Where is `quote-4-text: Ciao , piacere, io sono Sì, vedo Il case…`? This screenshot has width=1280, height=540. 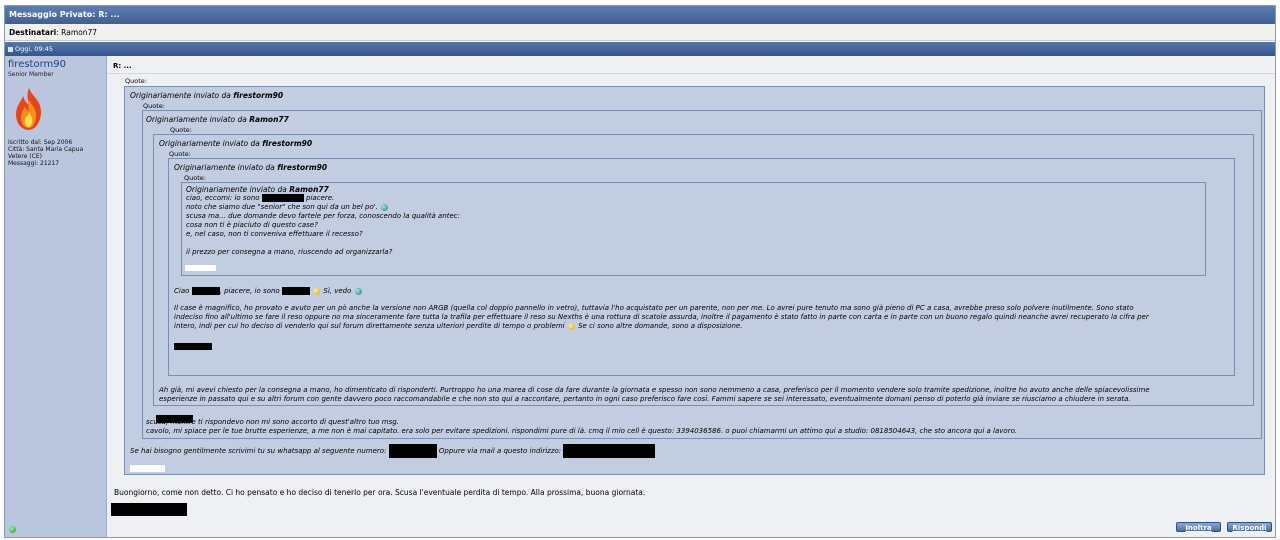 quote-4-text: Ciao , piacere, io sono Sì, vedo Il case… is located at coordinates (661, 308).